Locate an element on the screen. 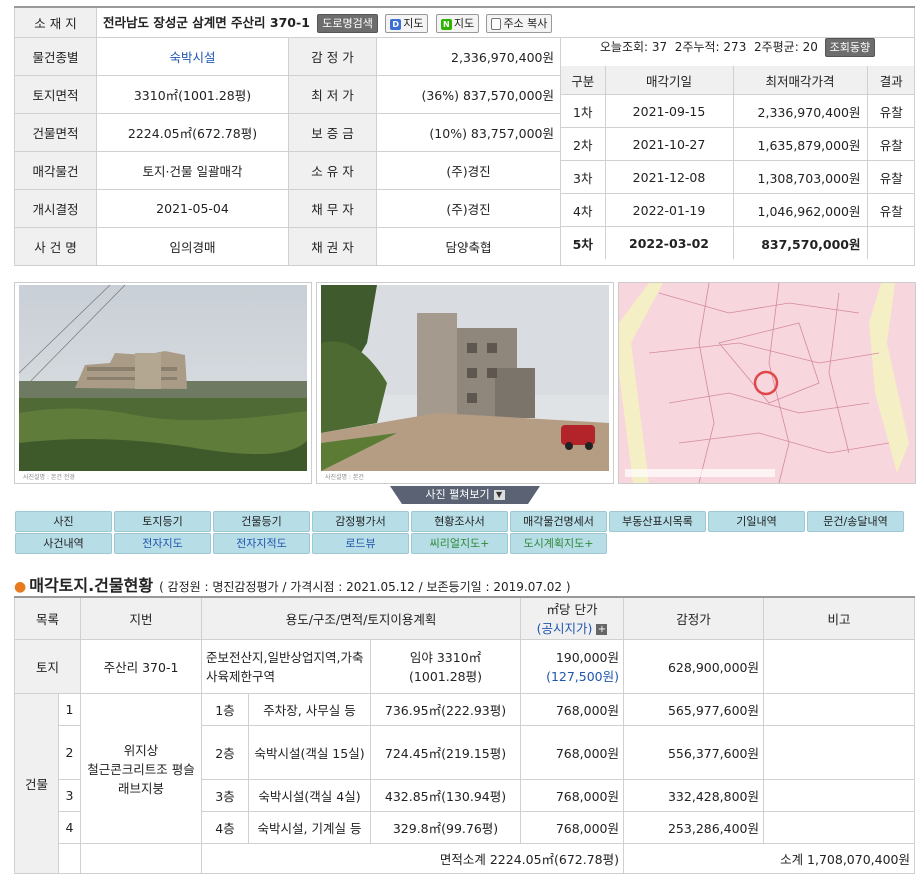 The width and height of the screenshot is (916, 877). info-value: 담양축협 is located at coordinates (468, 246).